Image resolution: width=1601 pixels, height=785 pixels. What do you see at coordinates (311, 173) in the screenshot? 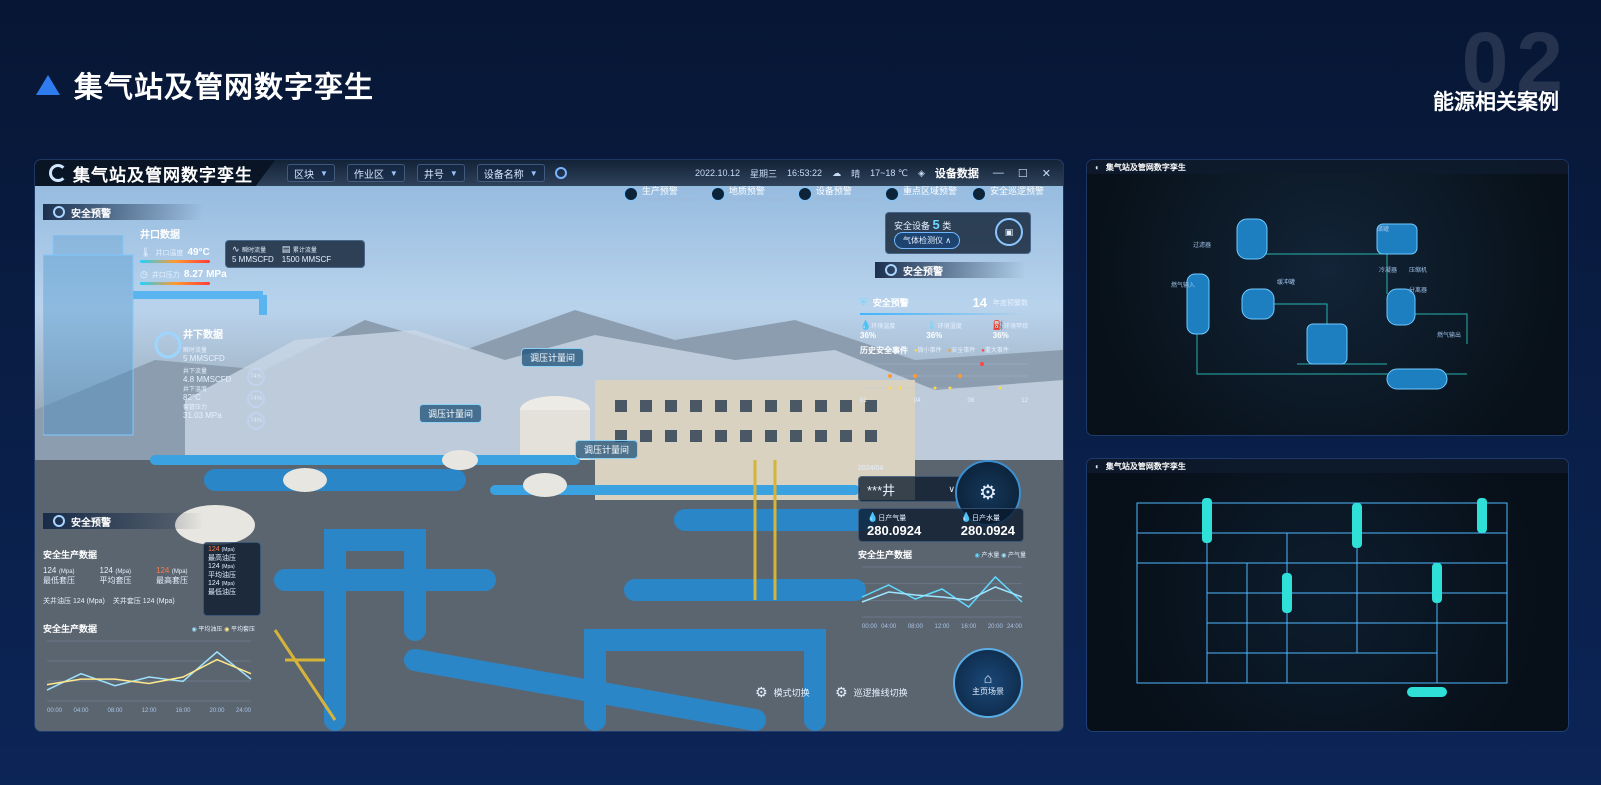
I see `filter-block-select: 区块 ▼` at bounding box center [311, 173].